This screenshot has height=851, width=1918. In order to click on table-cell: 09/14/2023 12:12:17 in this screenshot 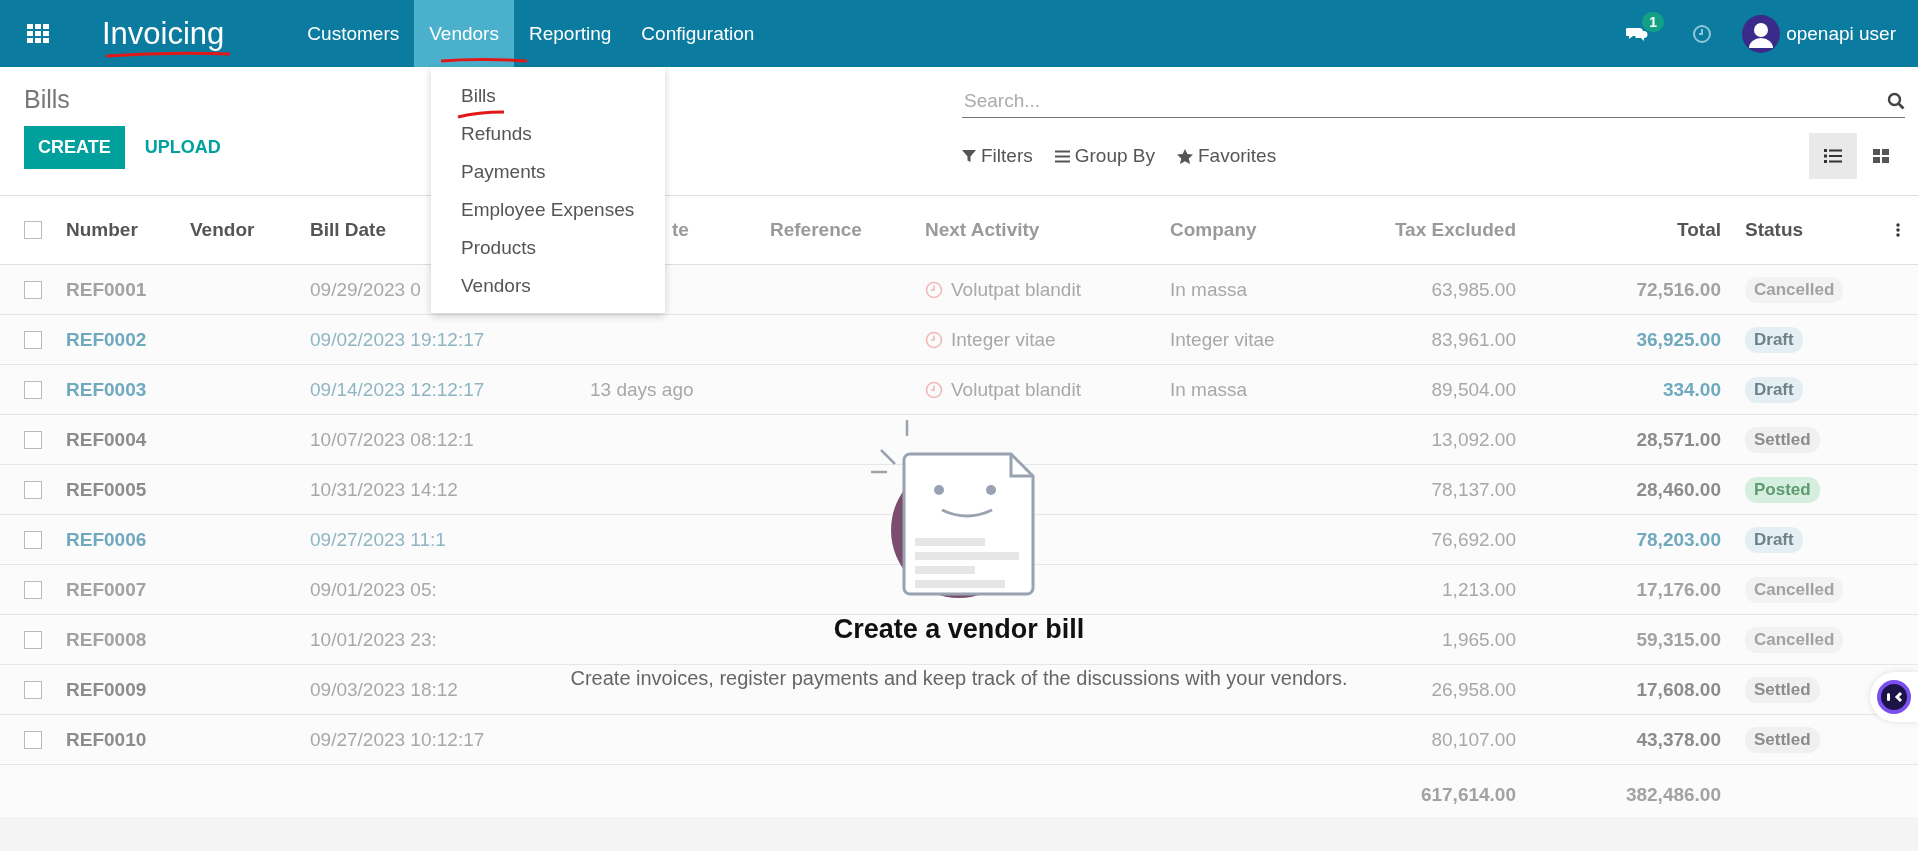, I will do `click(397, 389)`.